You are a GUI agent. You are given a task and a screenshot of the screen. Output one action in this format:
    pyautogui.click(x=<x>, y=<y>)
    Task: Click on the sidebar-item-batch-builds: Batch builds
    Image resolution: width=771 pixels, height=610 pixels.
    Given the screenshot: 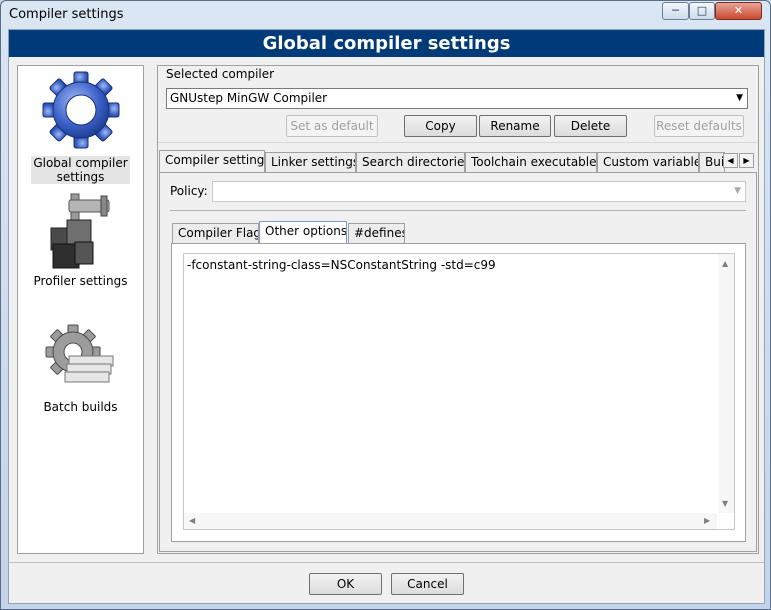 What is the action you would take?
    pyautogui.click(x=80, y=368)
    